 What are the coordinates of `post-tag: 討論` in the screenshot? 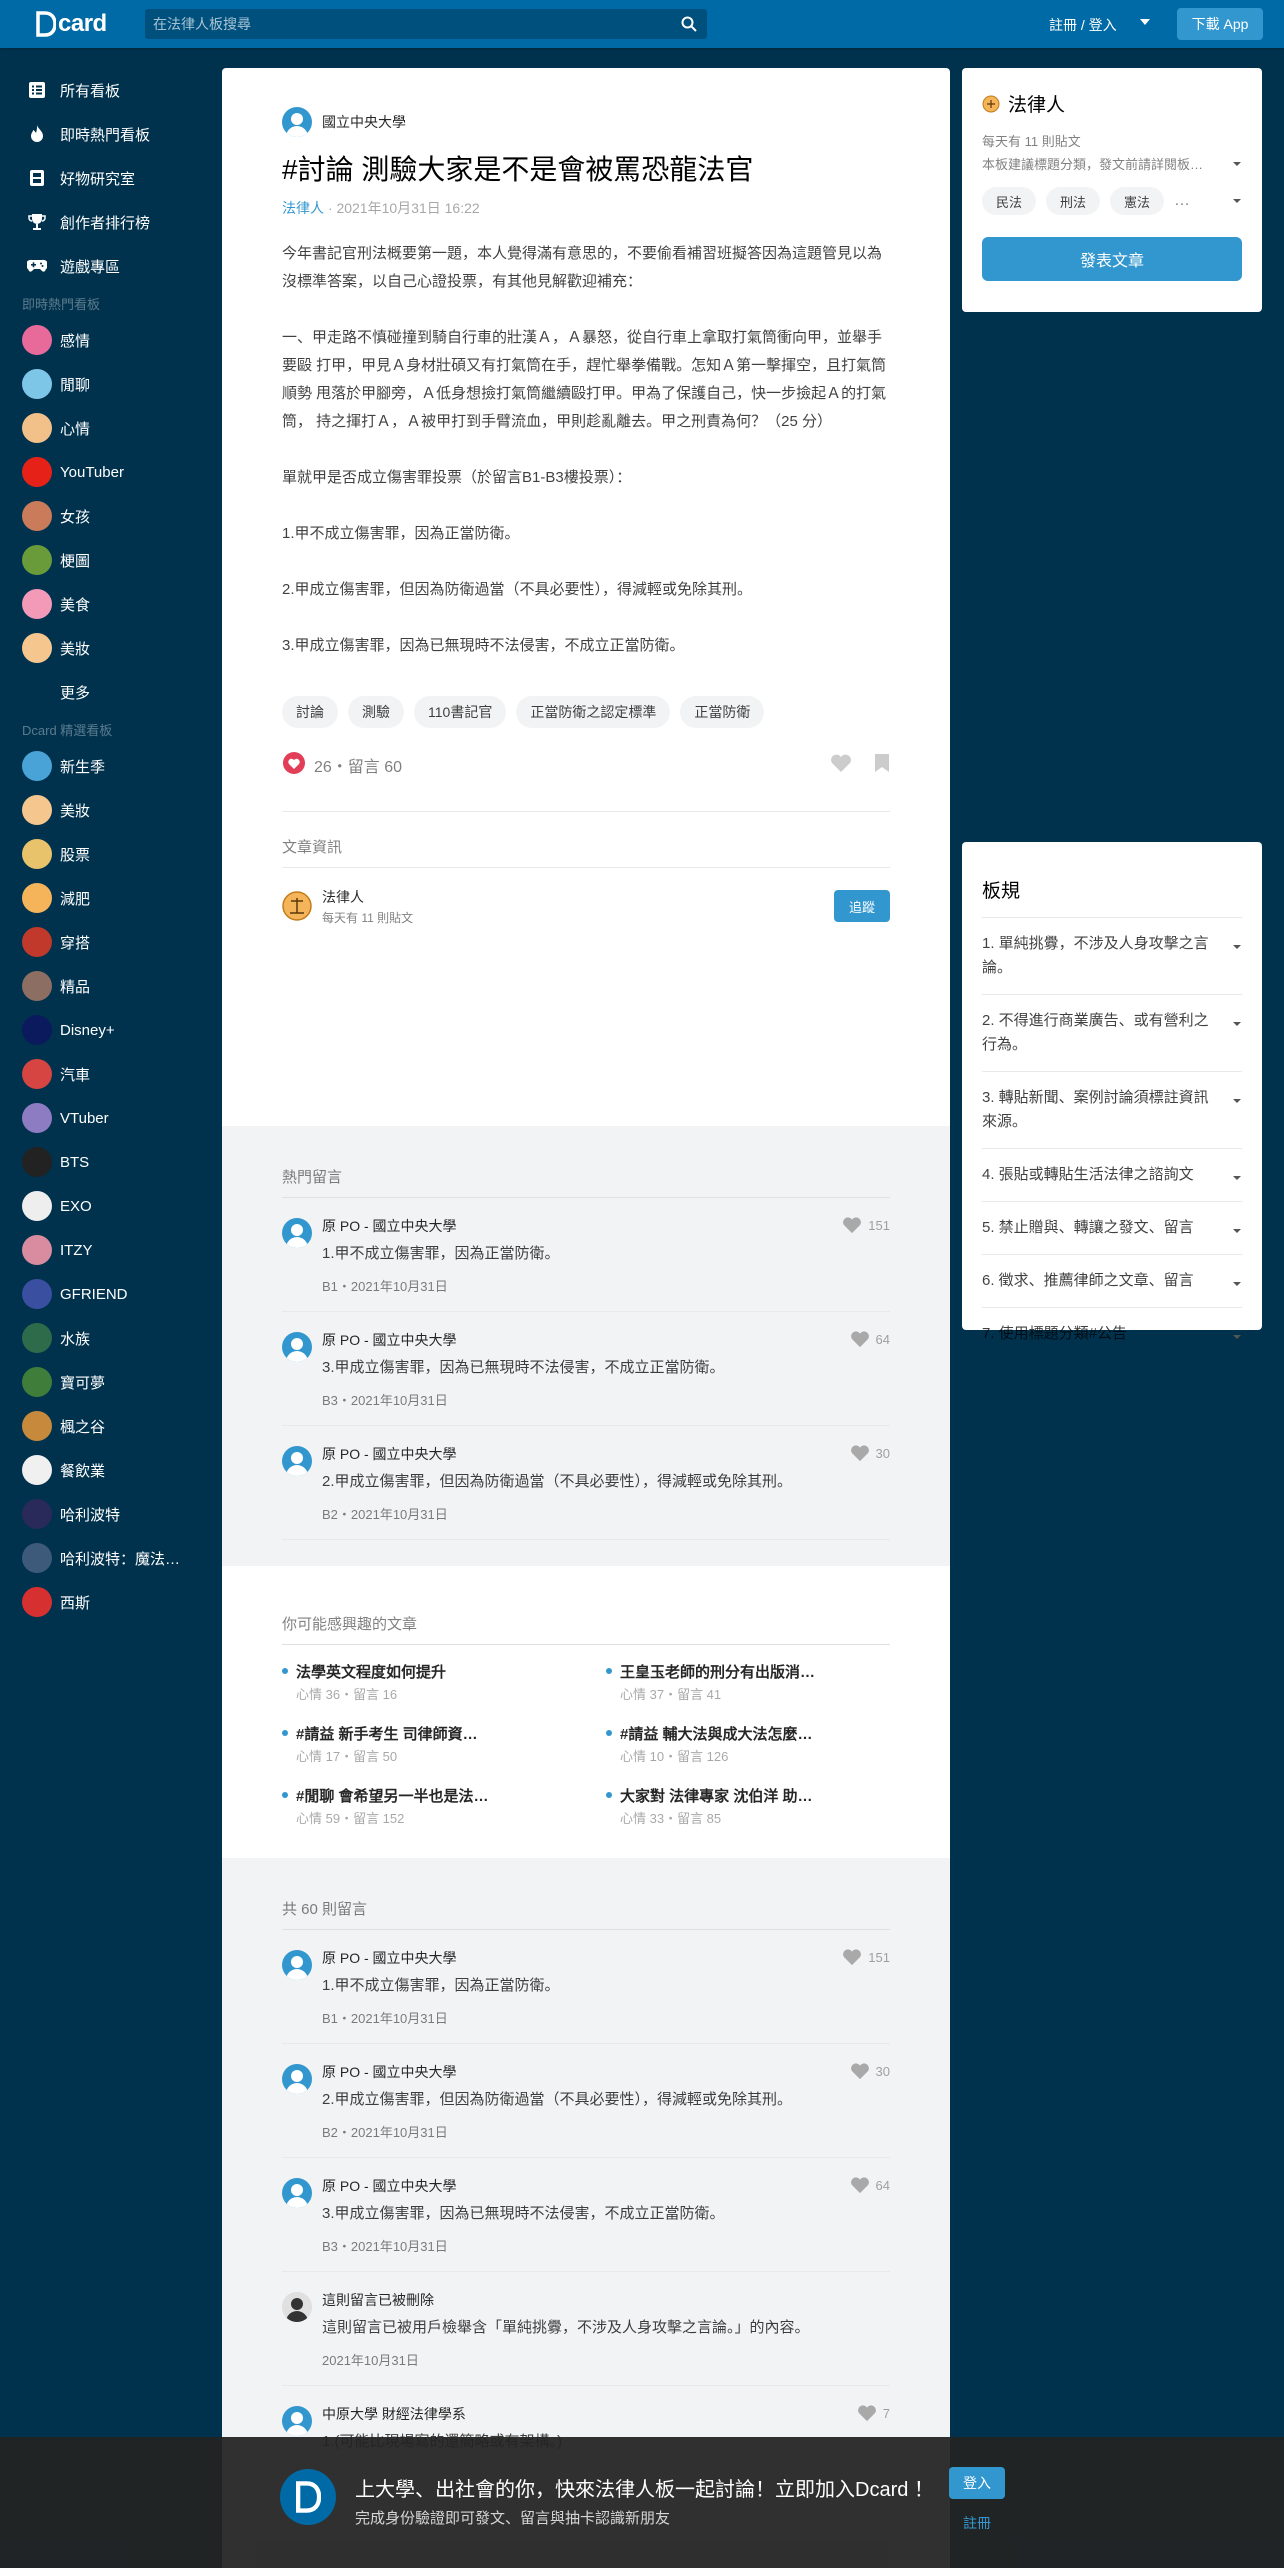 It's located at (310, 712).